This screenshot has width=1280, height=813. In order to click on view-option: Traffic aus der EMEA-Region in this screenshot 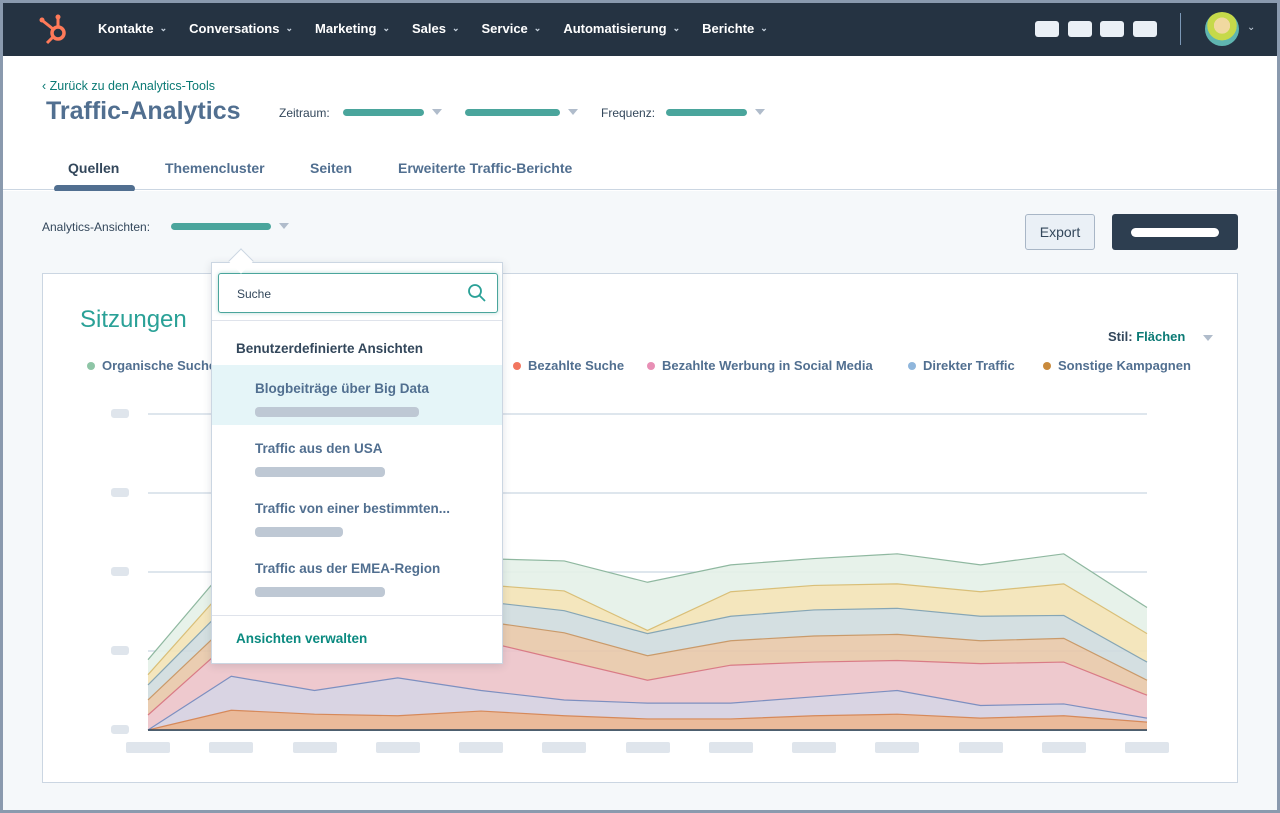, I will do `click(357, 575)`.